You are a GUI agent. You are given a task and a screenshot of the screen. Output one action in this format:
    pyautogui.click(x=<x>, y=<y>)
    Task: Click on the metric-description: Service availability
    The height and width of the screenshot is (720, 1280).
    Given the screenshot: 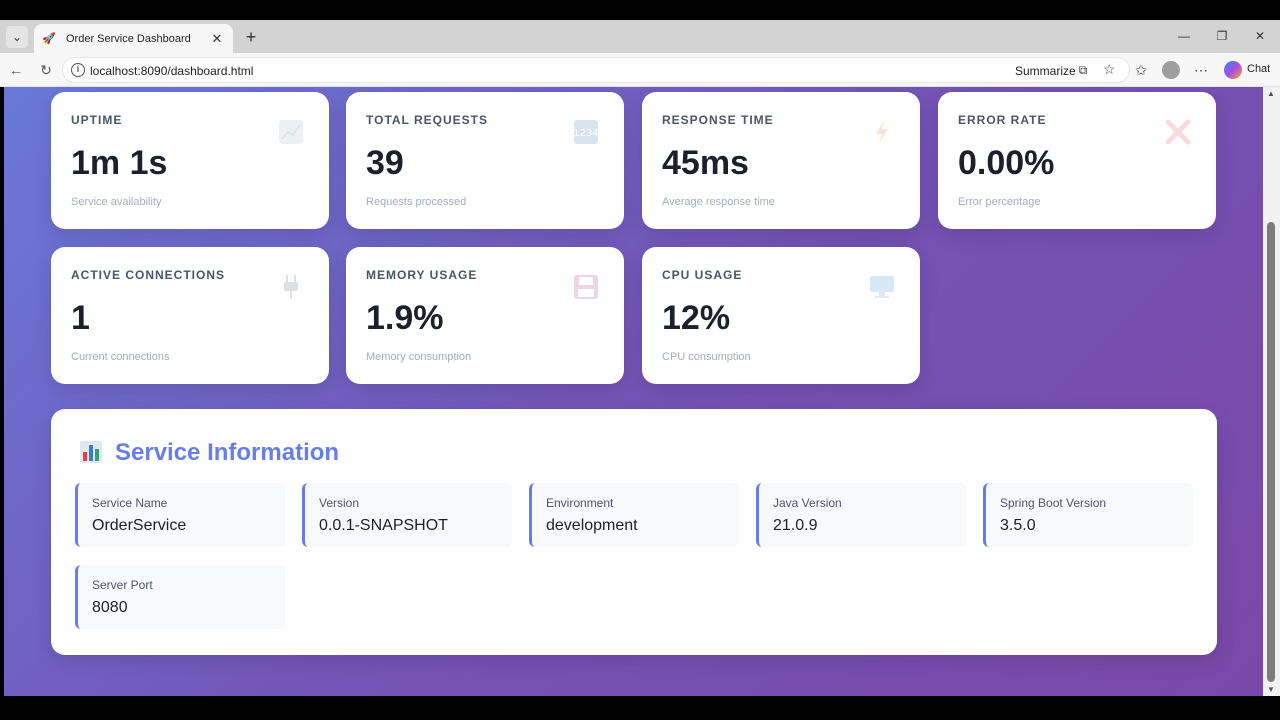 What is the action you would take?
    pyautogui.click(x=116, y=202)
    